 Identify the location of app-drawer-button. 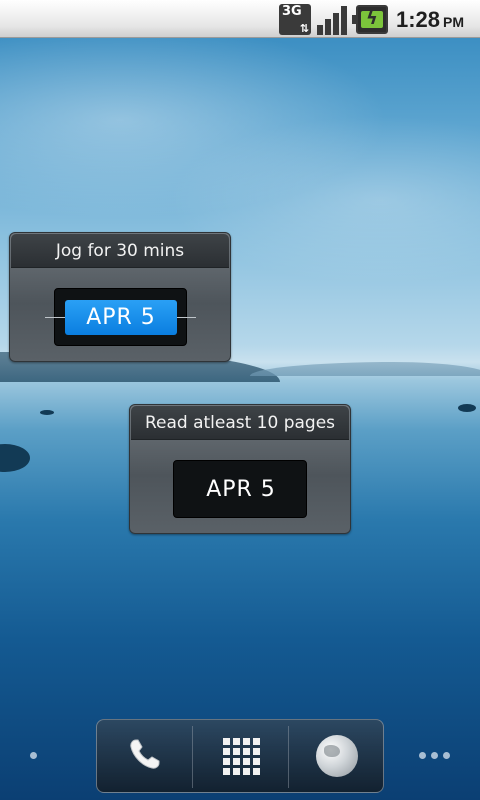
(241, 756).